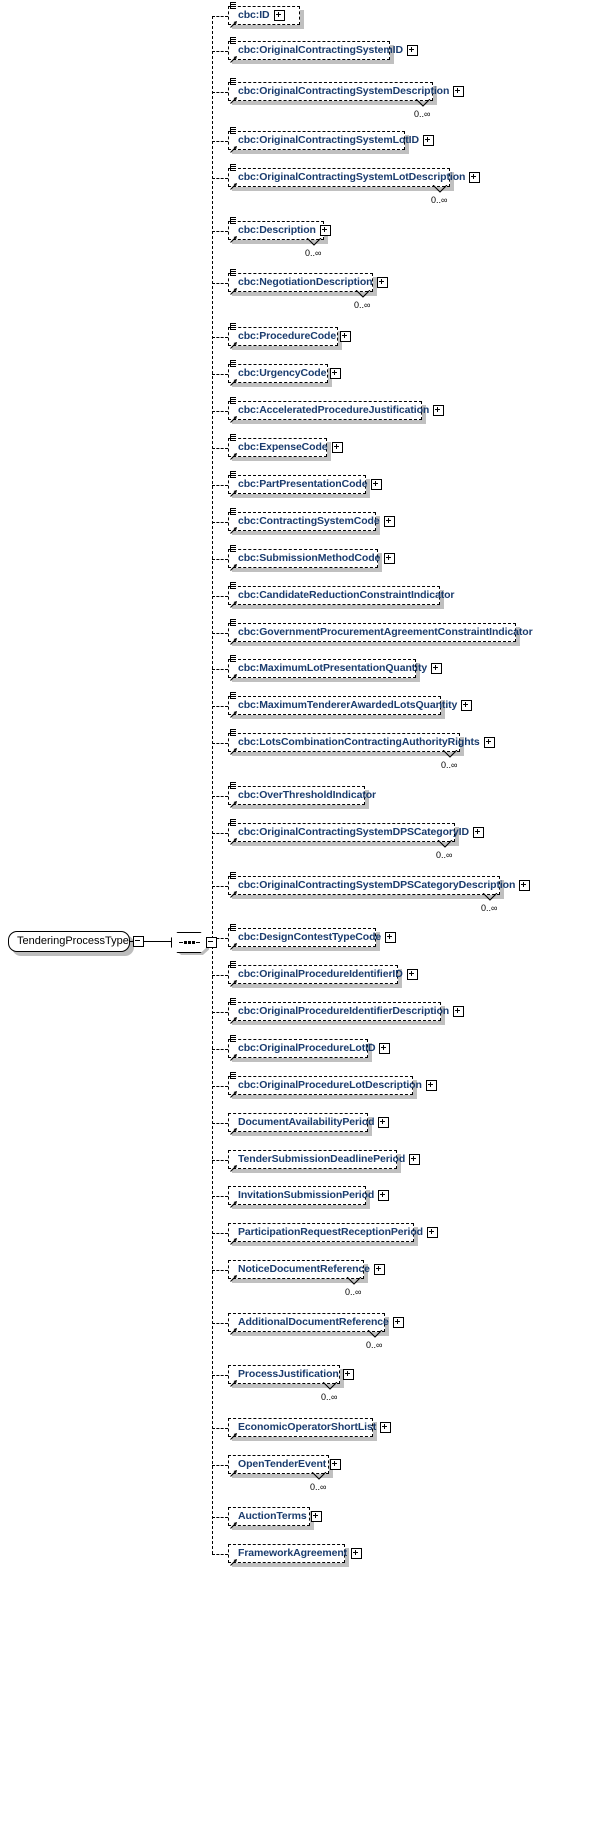 This screenshot has height=1835, width=608. What do you see at coordinates (311, 521) in the screenshot?
I see `schema-element-node: cbc:ContractingSystemCode` at bounding box center [311, 521].